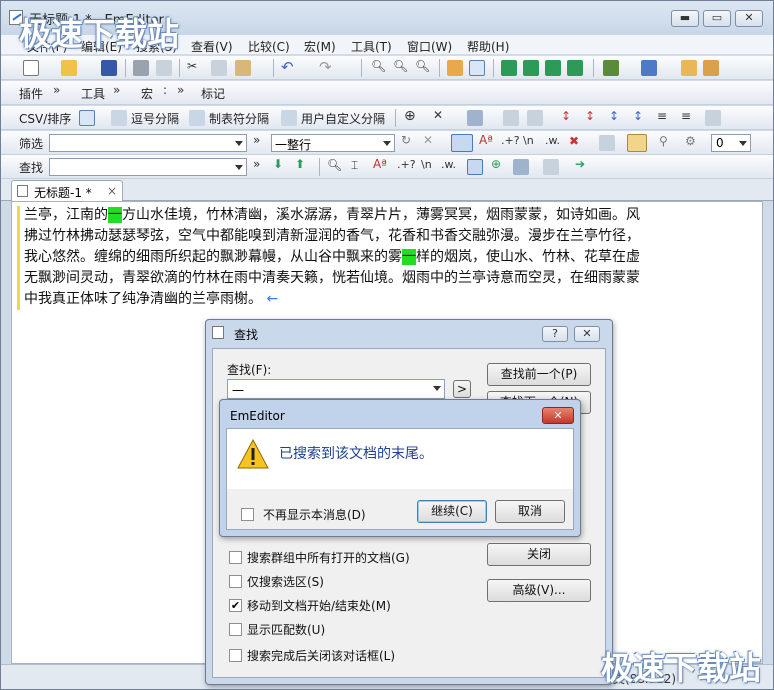 The height and width of the screenshot is (690, 774). I want to click on csv-mode-icon, so click(87, 118).